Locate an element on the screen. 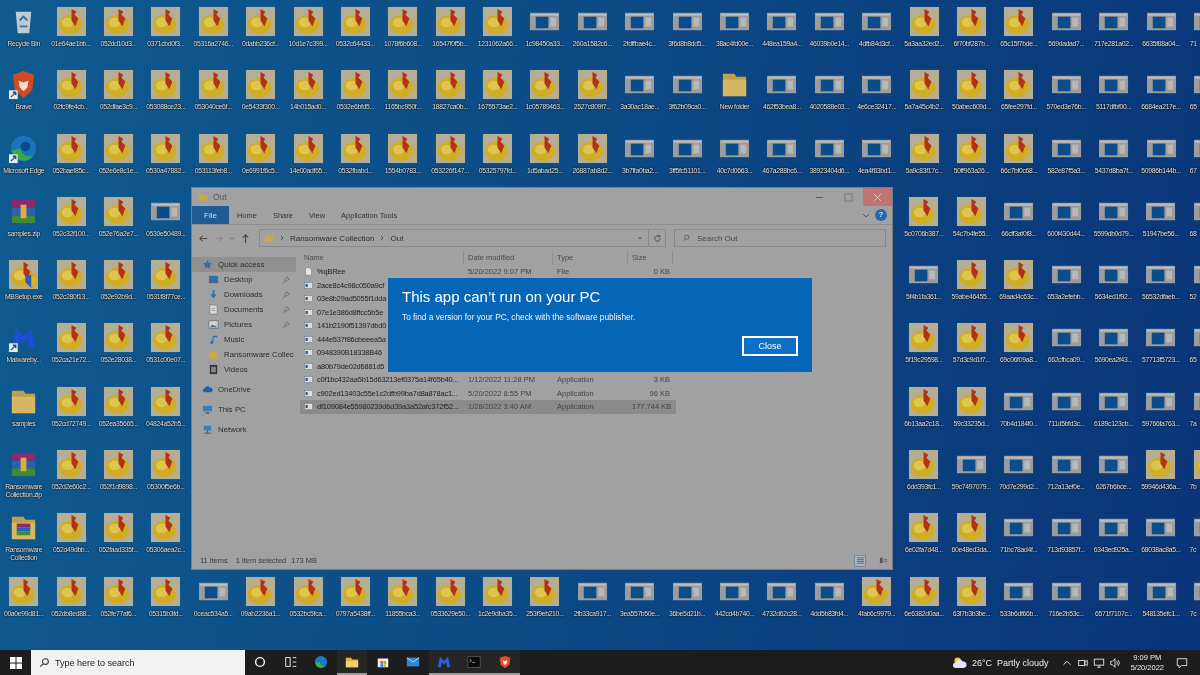 This screenshot has height=675, width=1200. search-field: Search Out is located at coordinates (780, 238).